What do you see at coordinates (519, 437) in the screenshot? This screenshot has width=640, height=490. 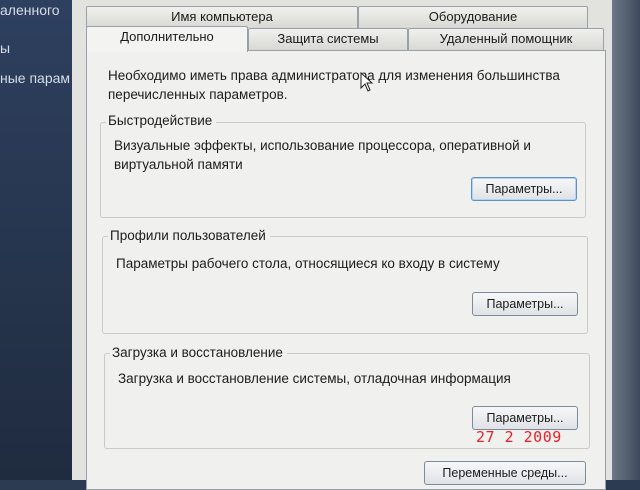 I see `camera-date-stamp: 27 2 2009` at bounding box center [519, 437].